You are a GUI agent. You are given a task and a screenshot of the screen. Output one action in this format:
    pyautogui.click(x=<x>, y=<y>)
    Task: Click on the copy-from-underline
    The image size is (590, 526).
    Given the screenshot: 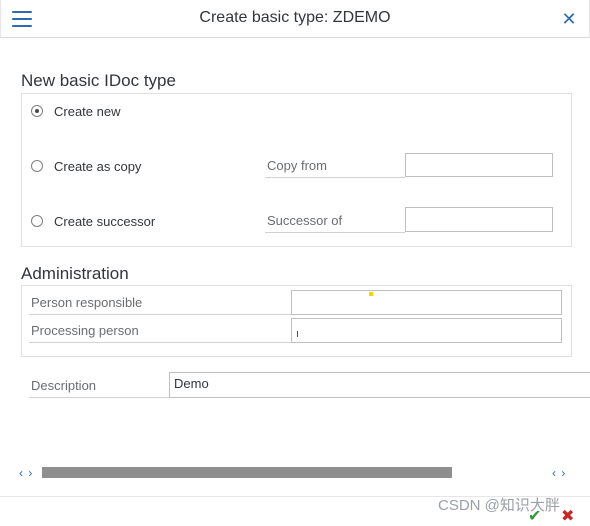 What is the action you would take?
    pyautogui.click(x=335, y=177)
    